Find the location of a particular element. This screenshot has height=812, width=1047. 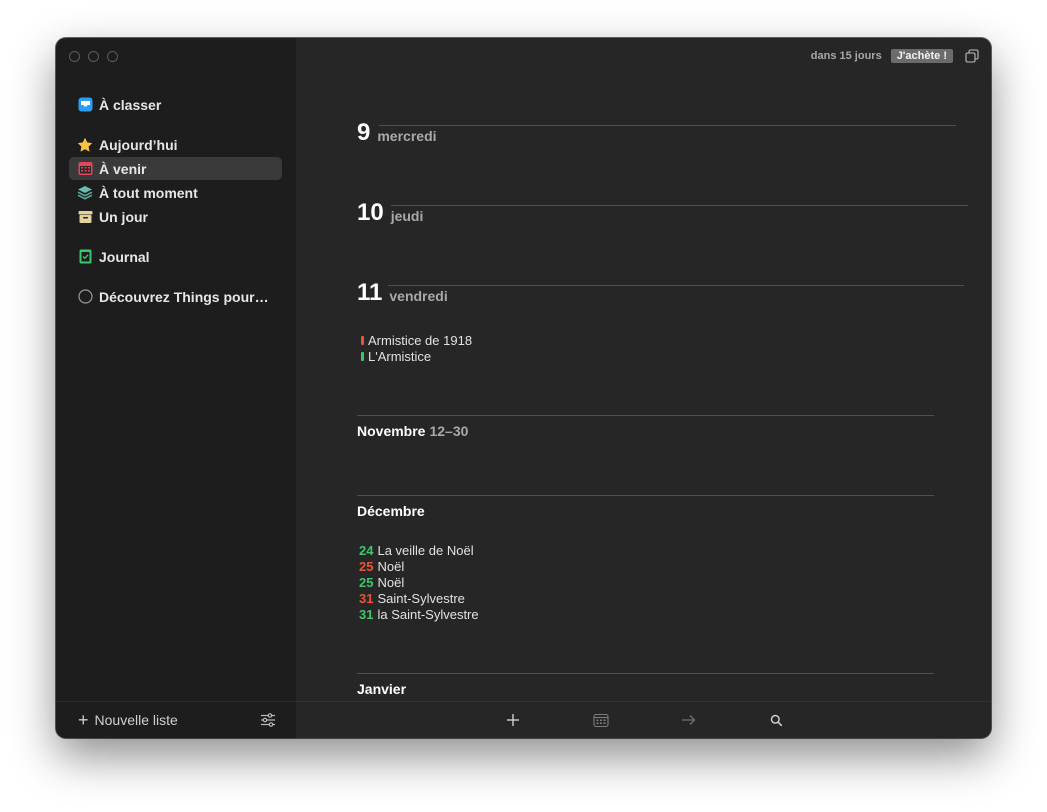

month-name: Décembre is located at coordinates (391, 511).